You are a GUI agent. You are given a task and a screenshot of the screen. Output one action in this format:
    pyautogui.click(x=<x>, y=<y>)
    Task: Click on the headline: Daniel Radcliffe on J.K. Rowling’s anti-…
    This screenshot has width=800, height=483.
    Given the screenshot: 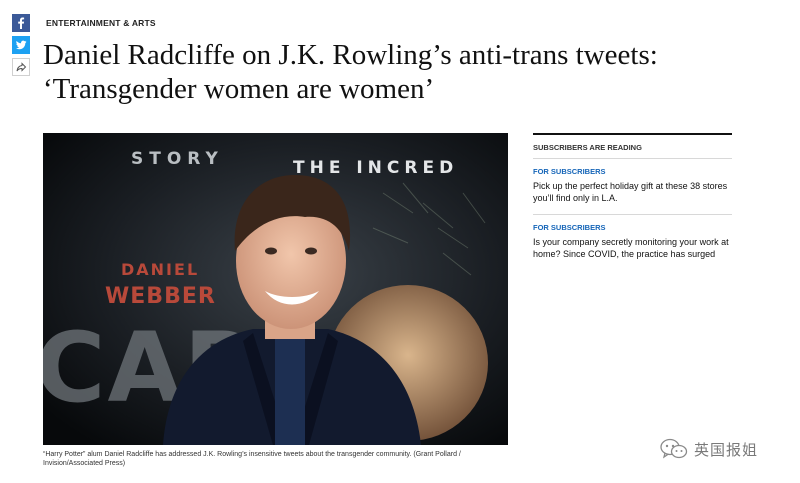 What is the action you would take?
    pyautogui.click(x=363, y=72)
    